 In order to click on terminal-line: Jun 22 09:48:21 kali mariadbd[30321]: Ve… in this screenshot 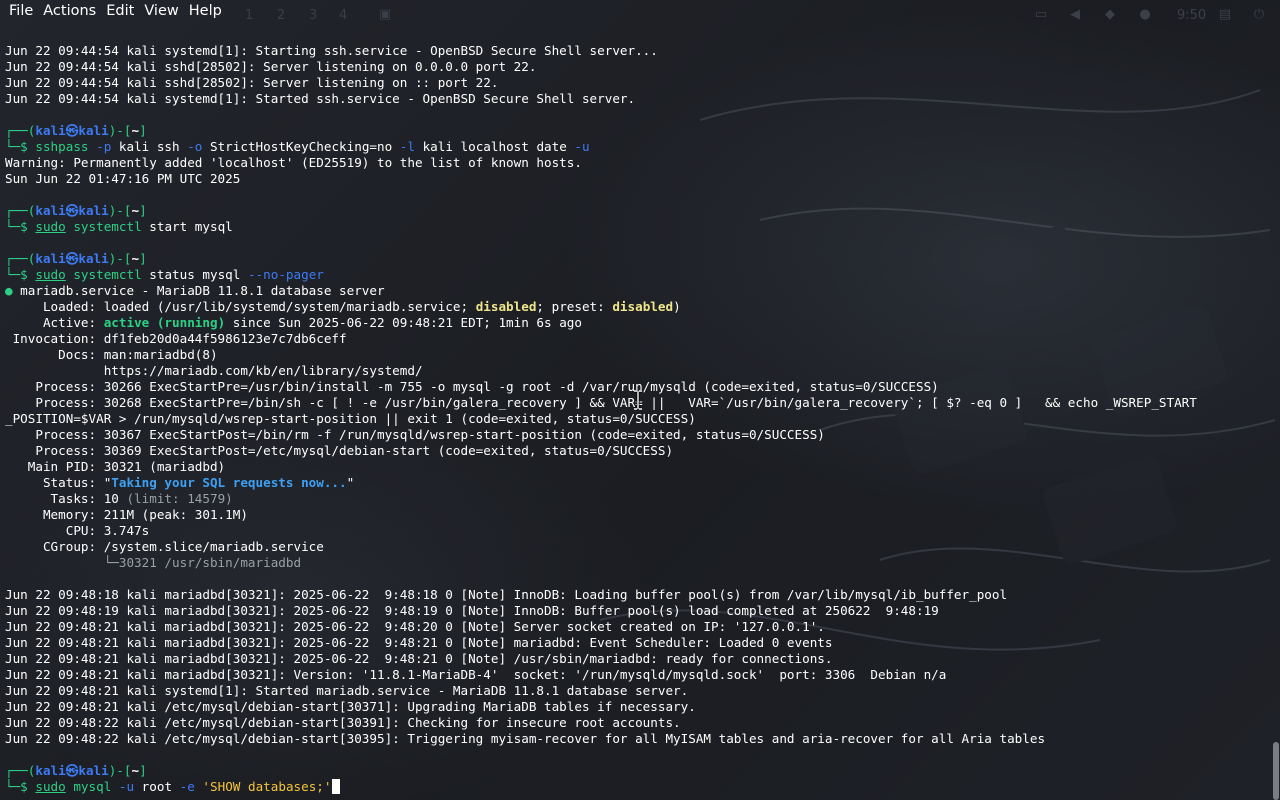, I will do `click(642, 675)`.